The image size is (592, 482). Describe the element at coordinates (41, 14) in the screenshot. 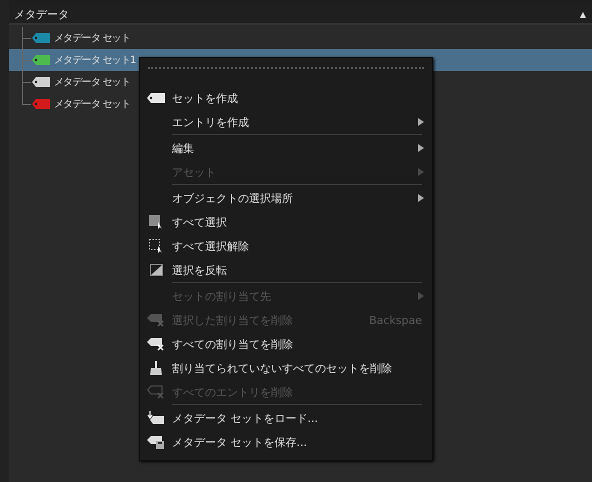

I see `panel-title: メタデータ` at that location.